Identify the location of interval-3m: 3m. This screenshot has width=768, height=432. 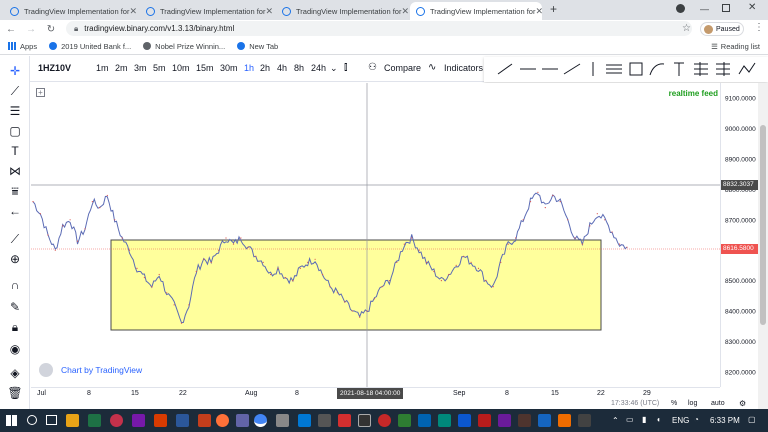
(140, 68).